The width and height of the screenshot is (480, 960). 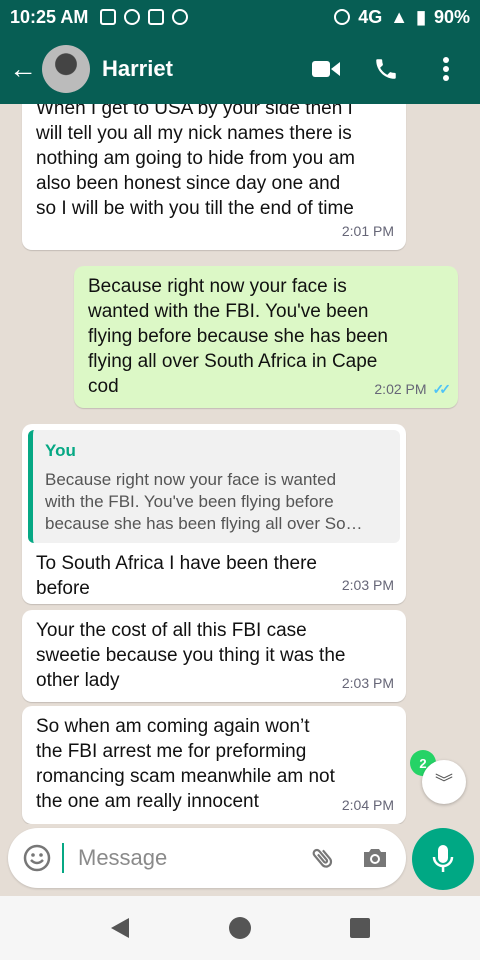 I want to click on chat-header: ← Harriet, so click(x=240, y=69).